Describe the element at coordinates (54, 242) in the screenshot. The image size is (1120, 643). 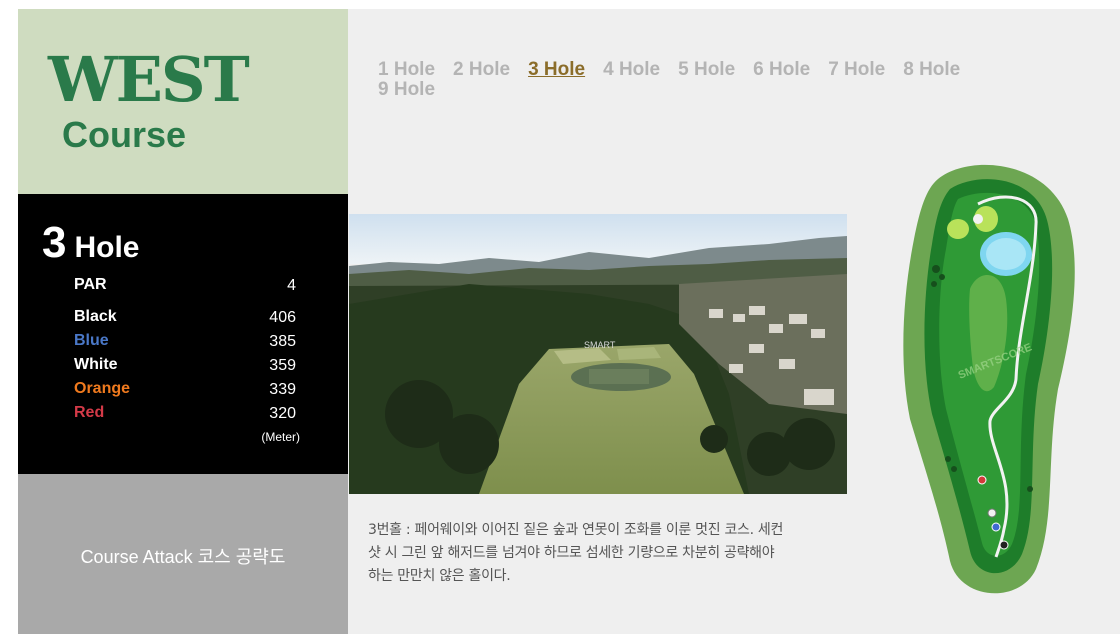
I see `hole-number: 3` at that location.